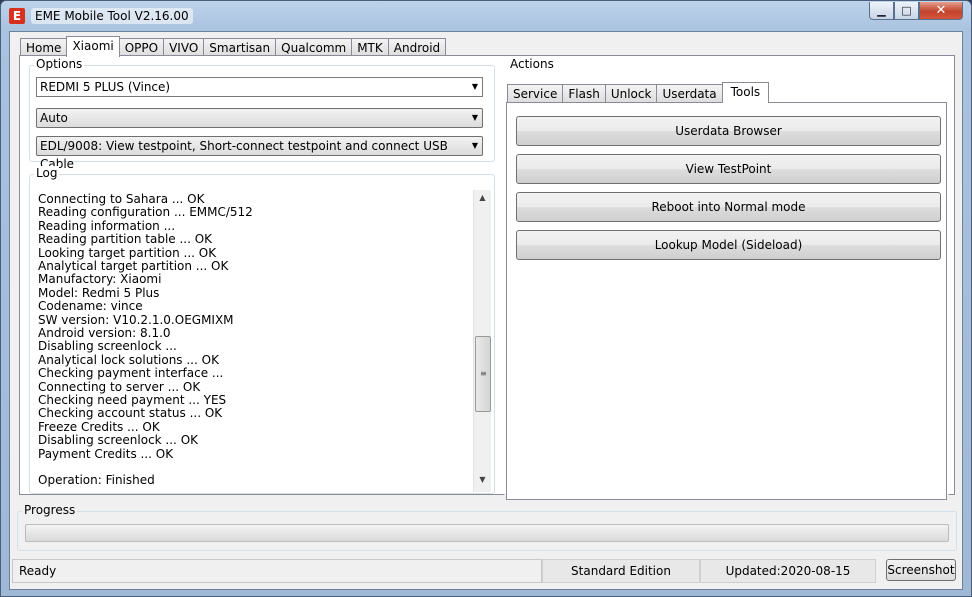 This screenshot has height=597, width=972. What do you see at coordinates (93, 46) in the screenshot?
I see `tab-xiaomi: Xiaomi` at bounding box center [93, 46].